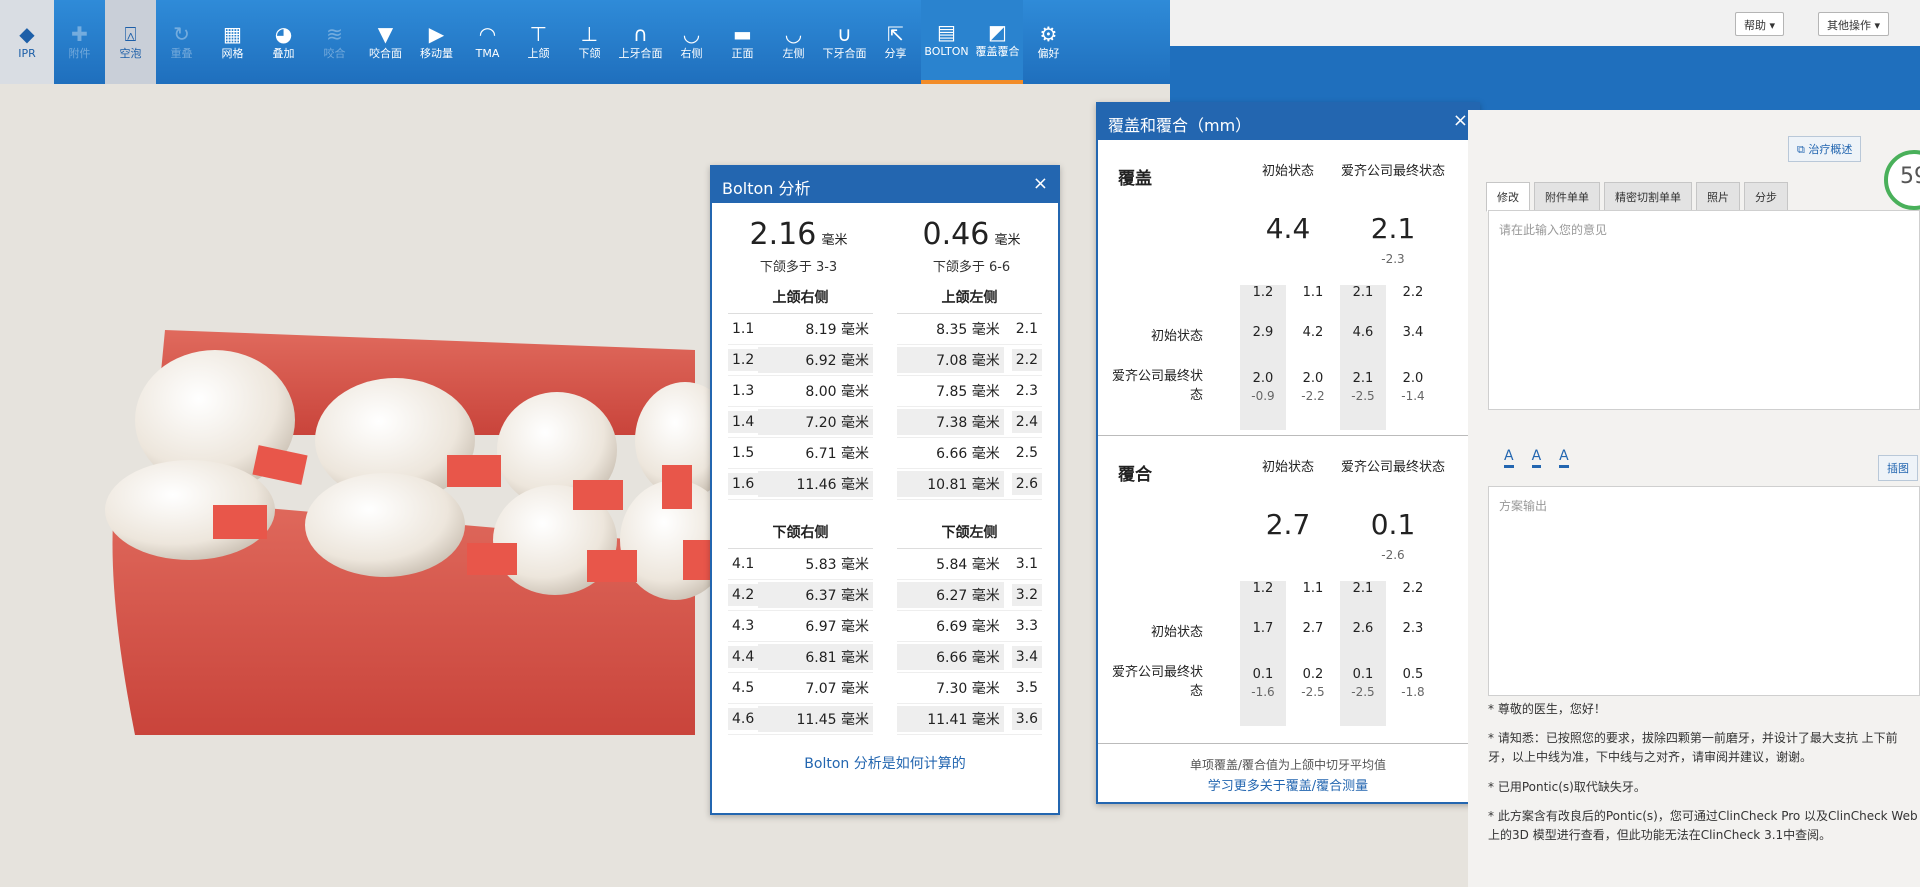  Describe the element at coordinates (130, 42) in the screenshot. I see `toolbar-button-2: ⍓ 空泡` at that location.